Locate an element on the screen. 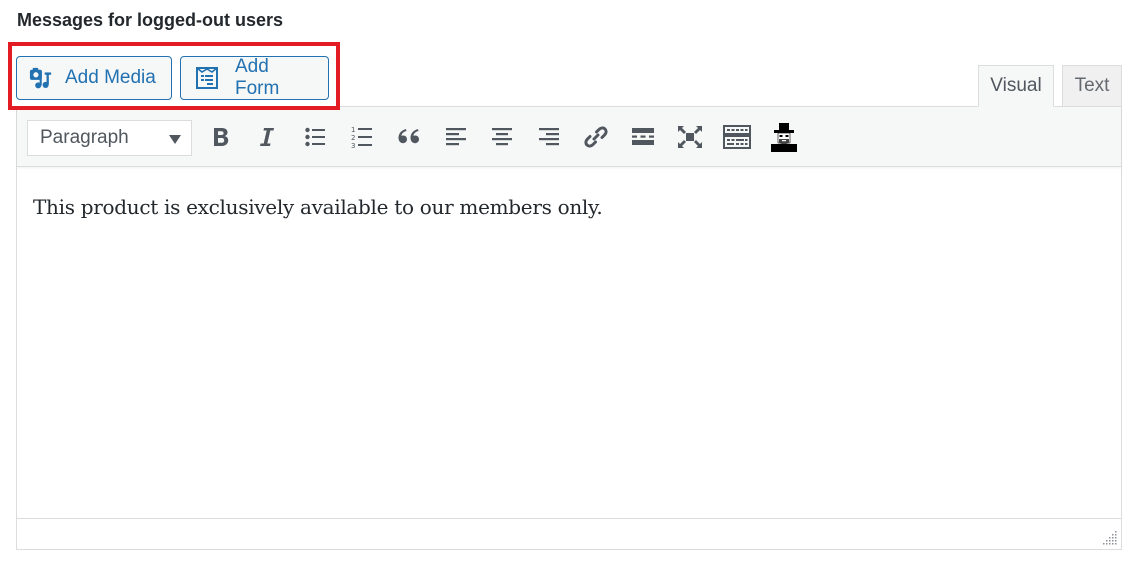  plugin-avatar-button is located at coordinates (784, 137).